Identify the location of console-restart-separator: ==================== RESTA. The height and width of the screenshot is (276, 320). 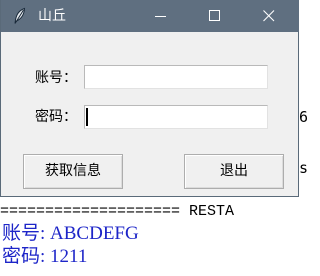
(117, 211).